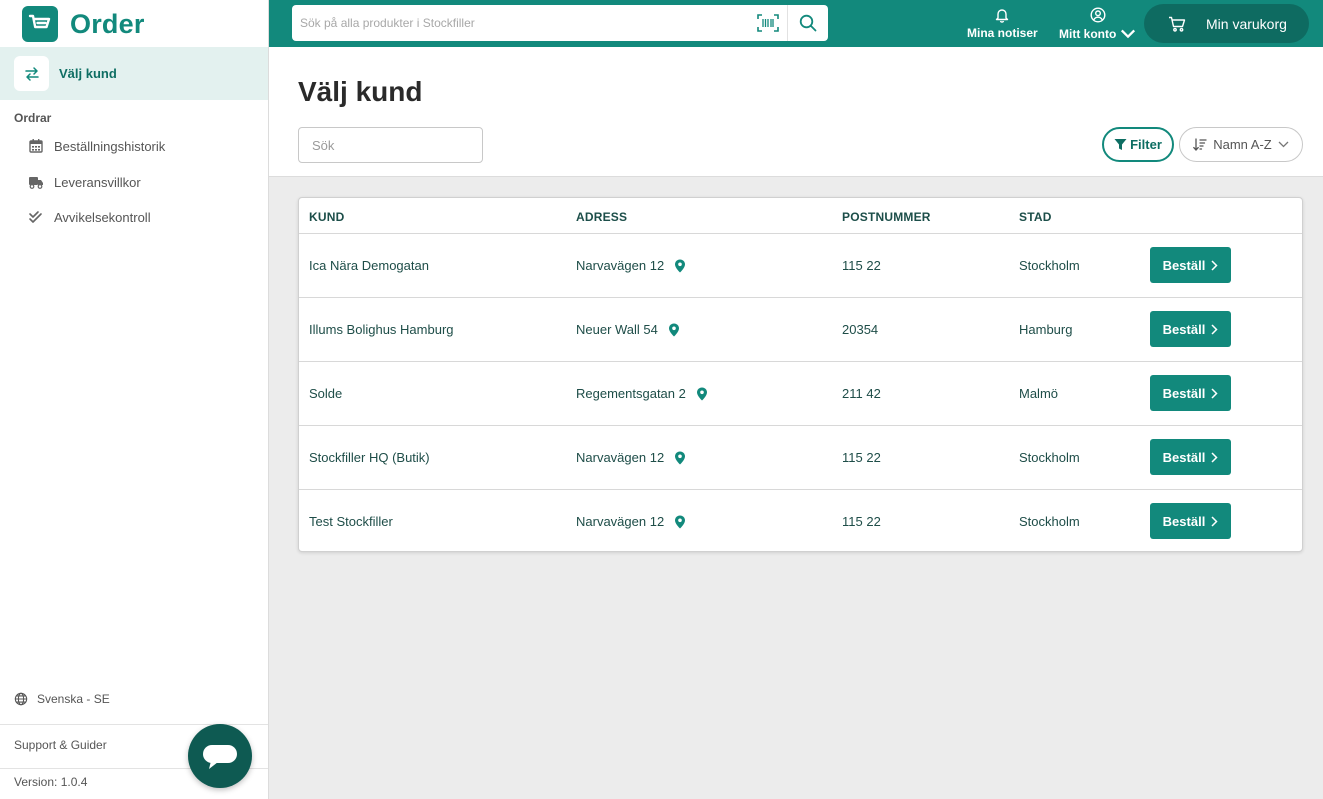 Image resolution: width=1323 pixels, height=799 pixels. Describe the element at coordinates (1002, 23) in the screenshot. I see `notifications-link: Mina notiser` at that location.